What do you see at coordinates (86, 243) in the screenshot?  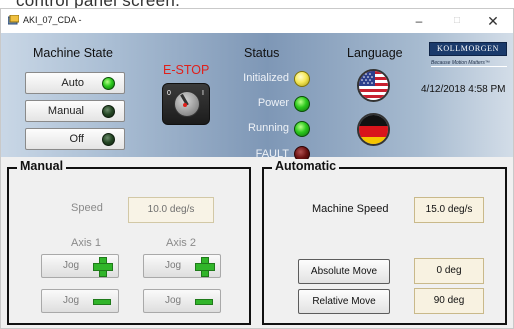 I see `axis1-label: Axis 1` at bounding box center [86, 243].